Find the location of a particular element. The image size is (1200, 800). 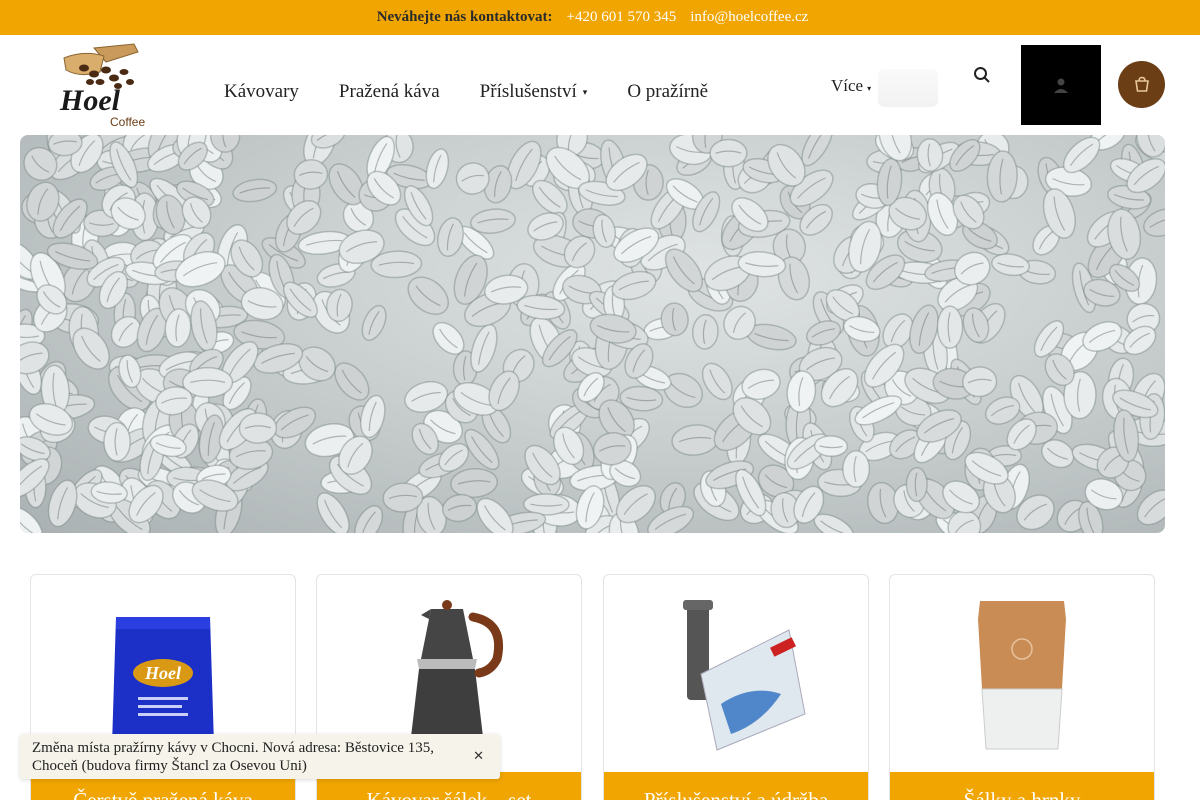

nav-item-kavovary: Kávovary is located at coordinates (261, 92).